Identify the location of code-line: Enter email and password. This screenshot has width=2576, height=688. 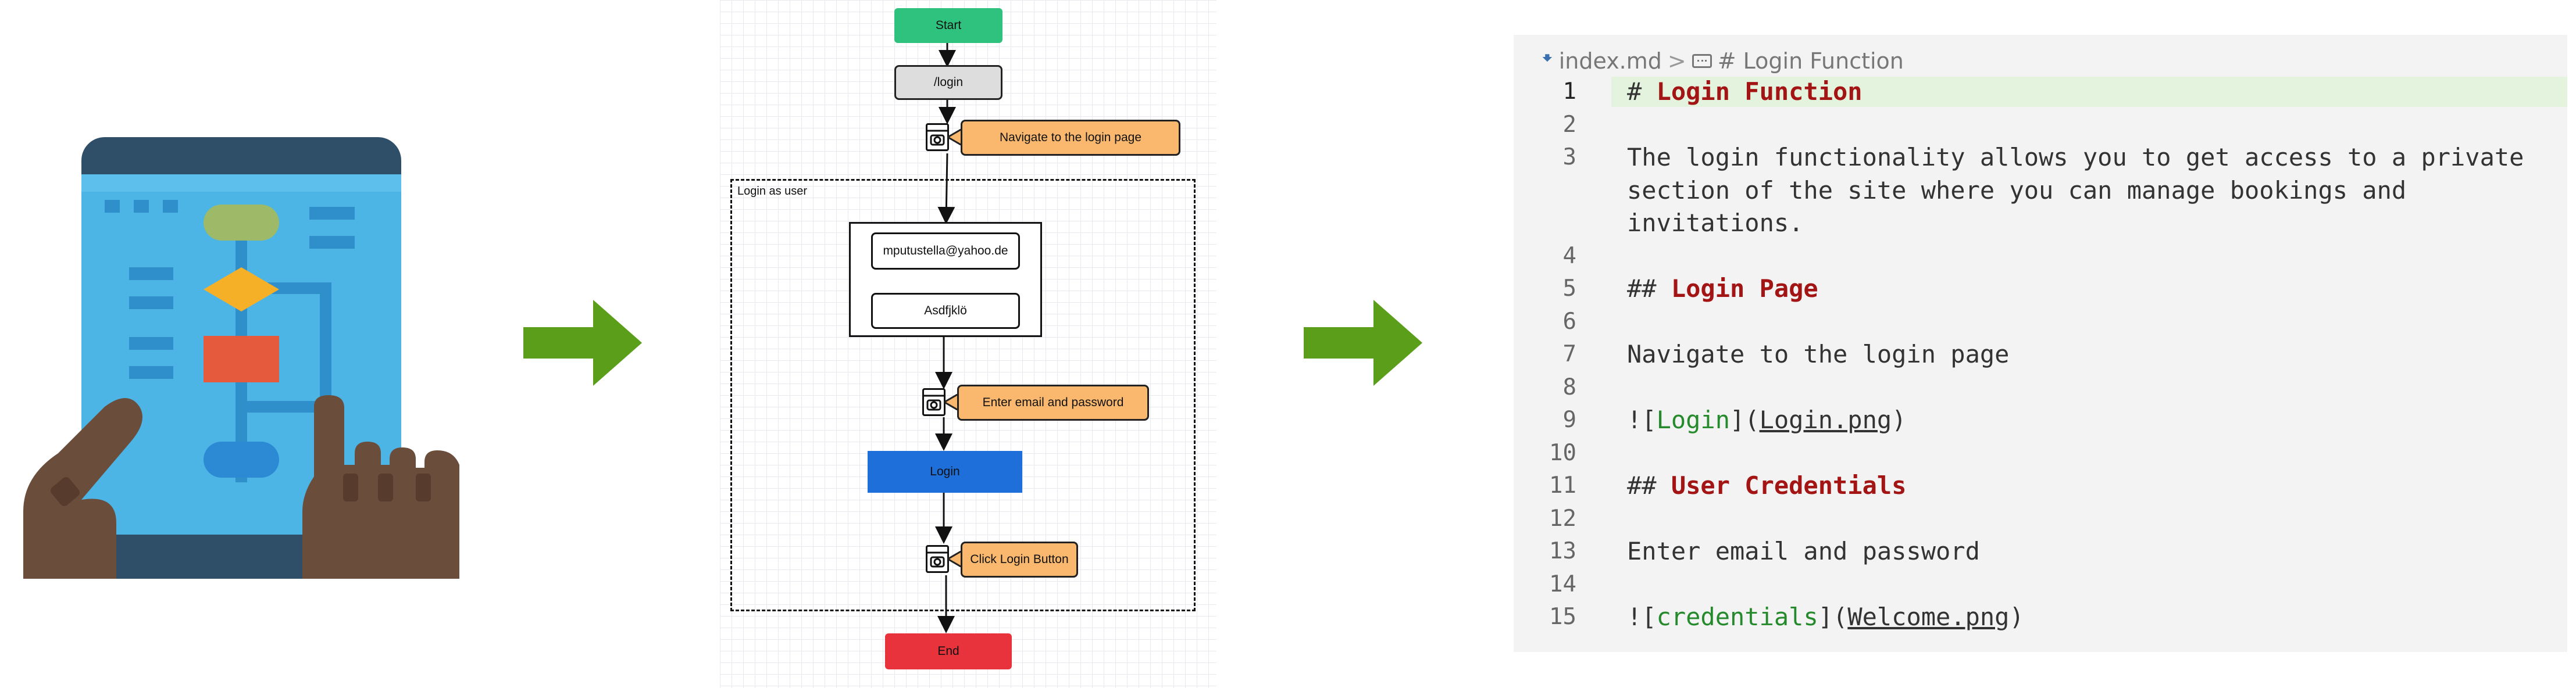
(1804, 551).